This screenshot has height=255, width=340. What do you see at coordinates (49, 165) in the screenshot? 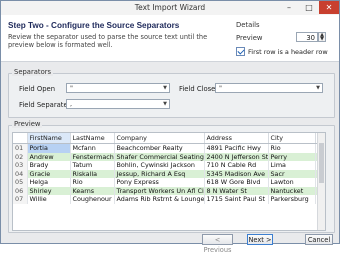
I see `table-cell: Brady` at bounding box center [49, 165].